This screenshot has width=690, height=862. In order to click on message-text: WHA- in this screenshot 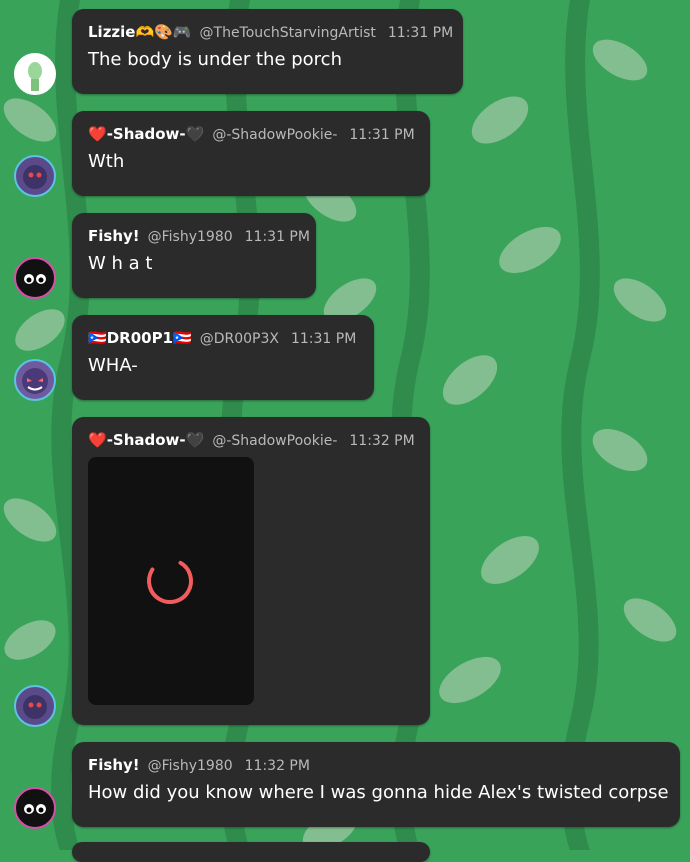, I will do `click(113, 365)`.